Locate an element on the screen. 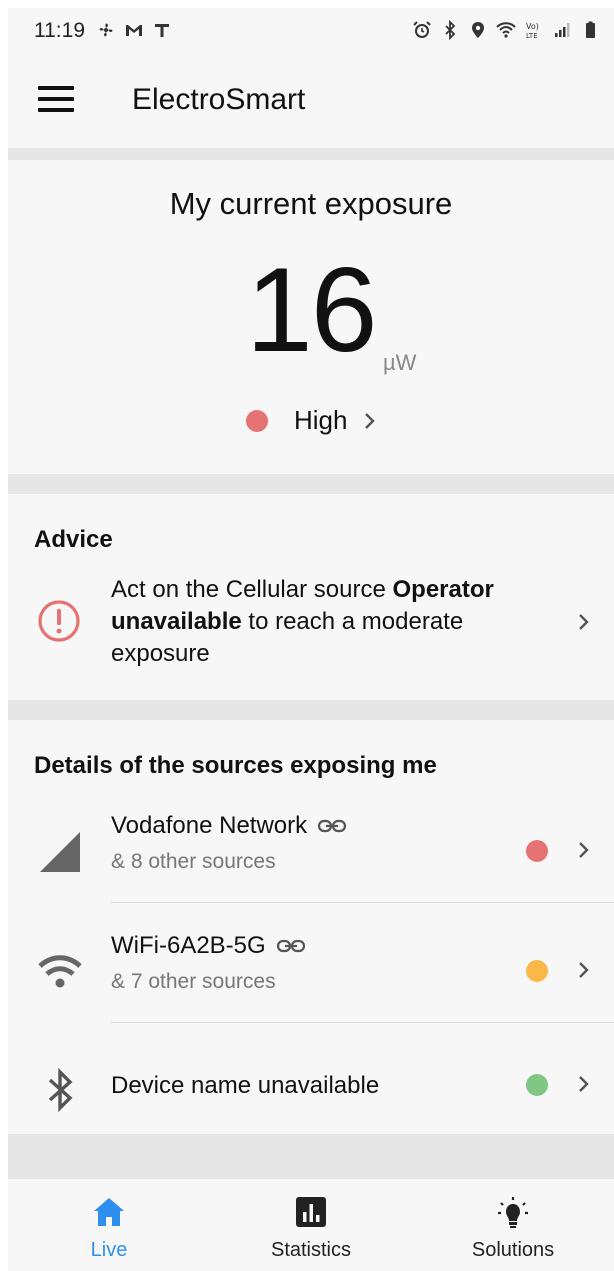 This screenshot has width=614, height=1271. exposure-level-button: High is located at coordinates (312, 420).